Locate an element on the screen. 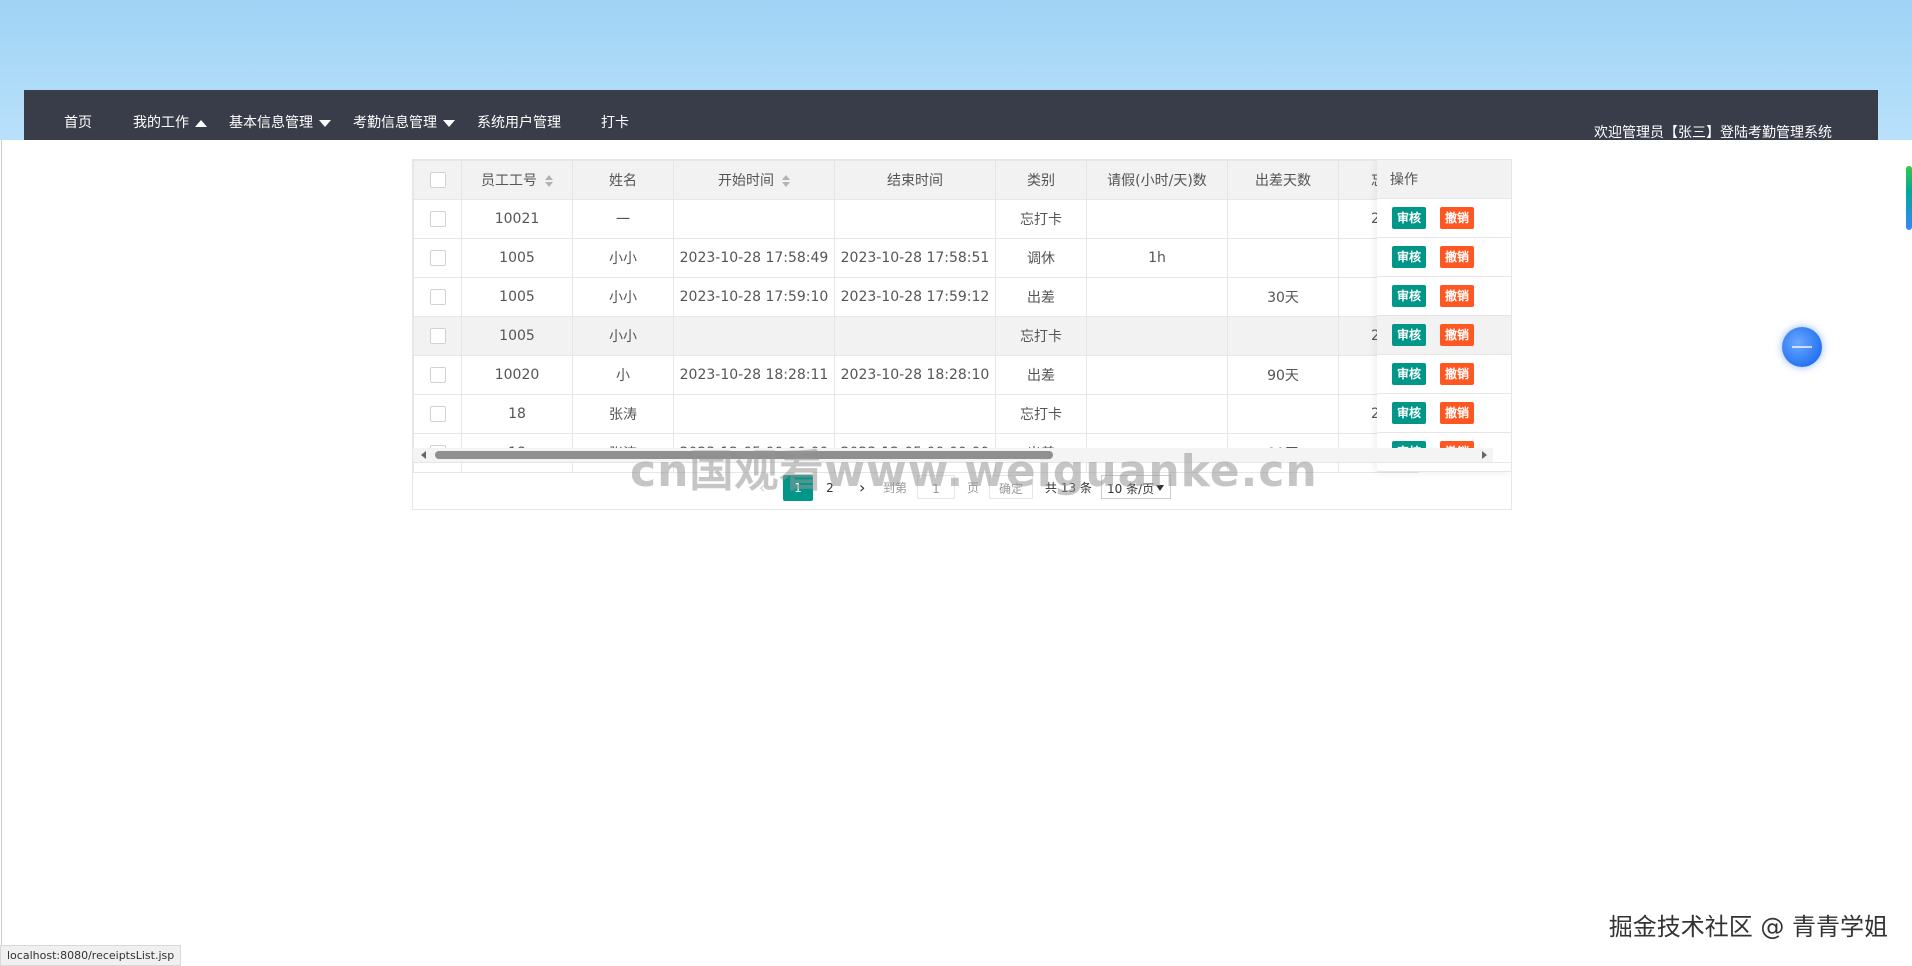 The width and height of the screenshot is (1912, 966). nav-item-my-work: 我的工作 is located at coordinates (170, 122).